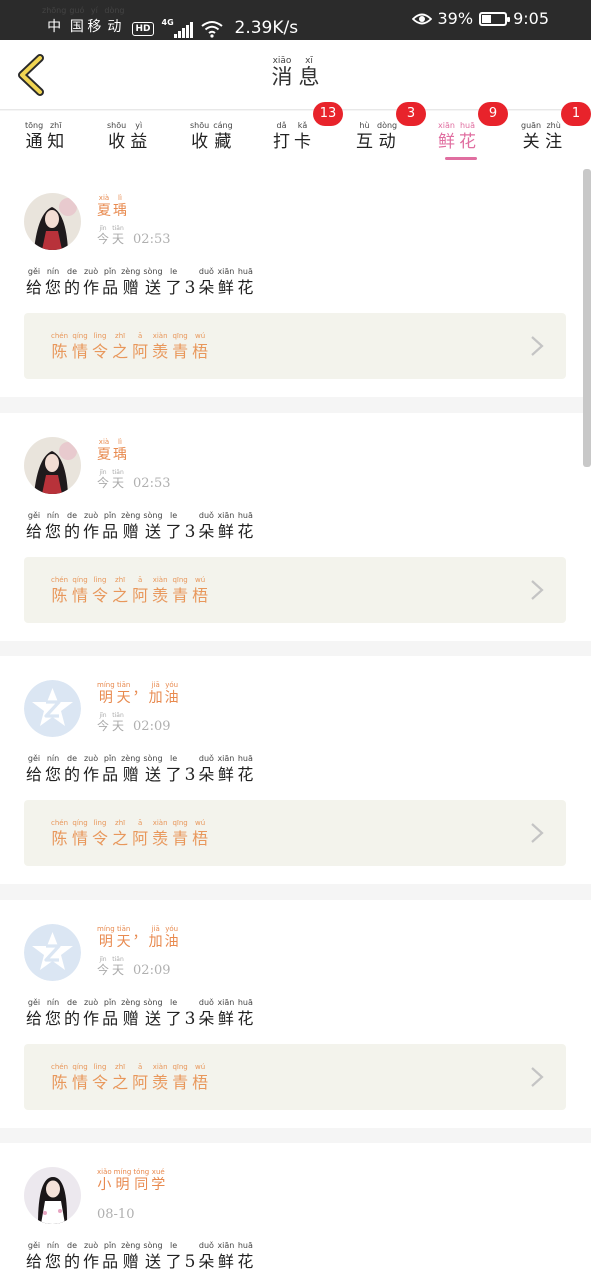  Describe the element at coordinates (495, 18) in the screenshot. I see `battery-icon` at that location.